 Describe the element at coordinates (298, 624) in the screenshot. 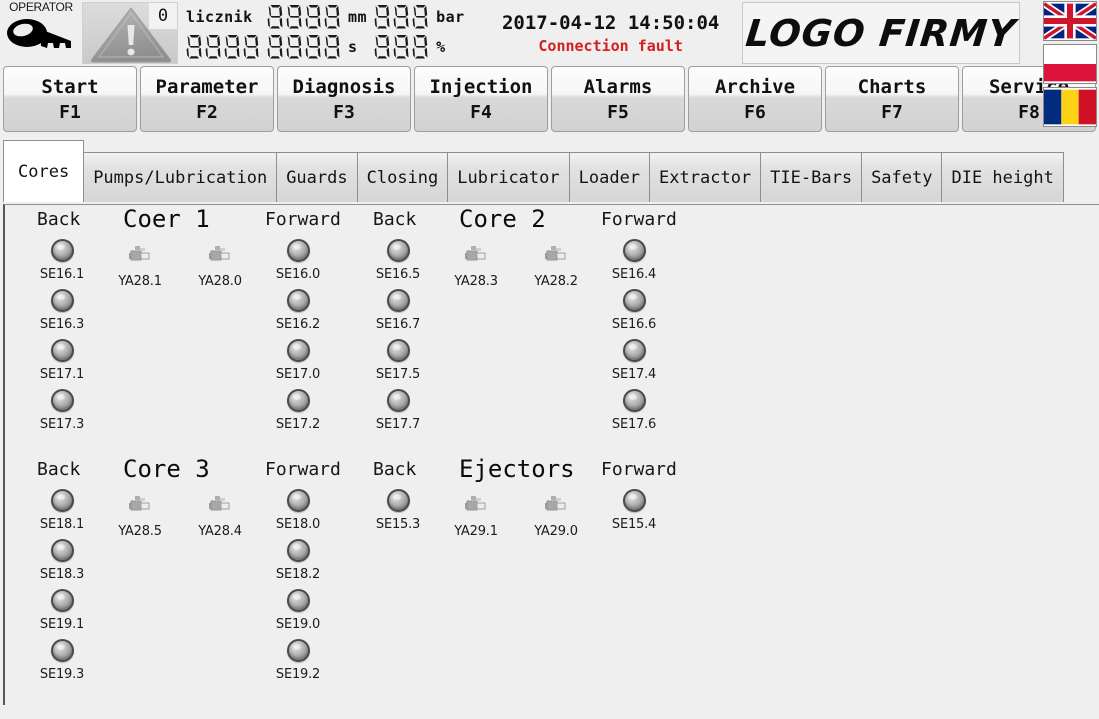

I see `sensor-tag: SE19.0` at that location.